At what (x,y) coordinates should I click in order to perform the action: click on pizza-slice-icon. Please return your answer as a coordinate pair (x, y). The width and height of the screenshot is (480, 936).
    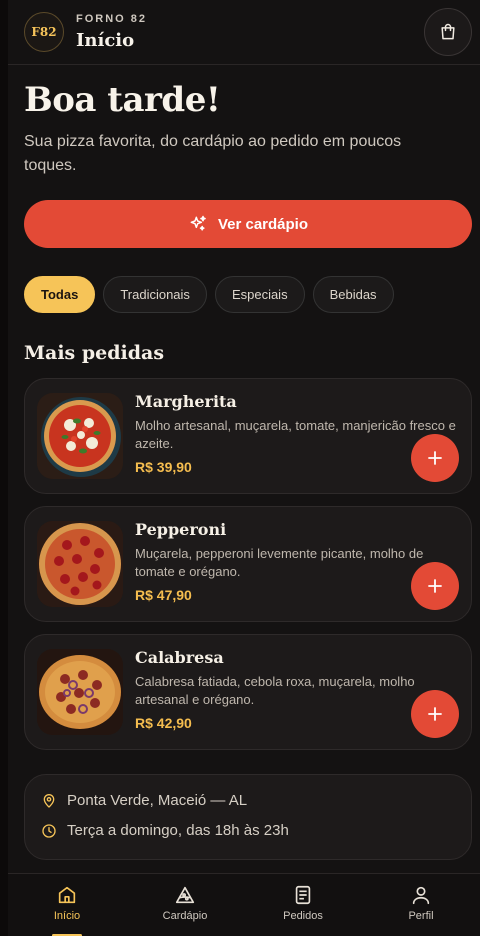
    Looking at the image, I should click on (185, 895).